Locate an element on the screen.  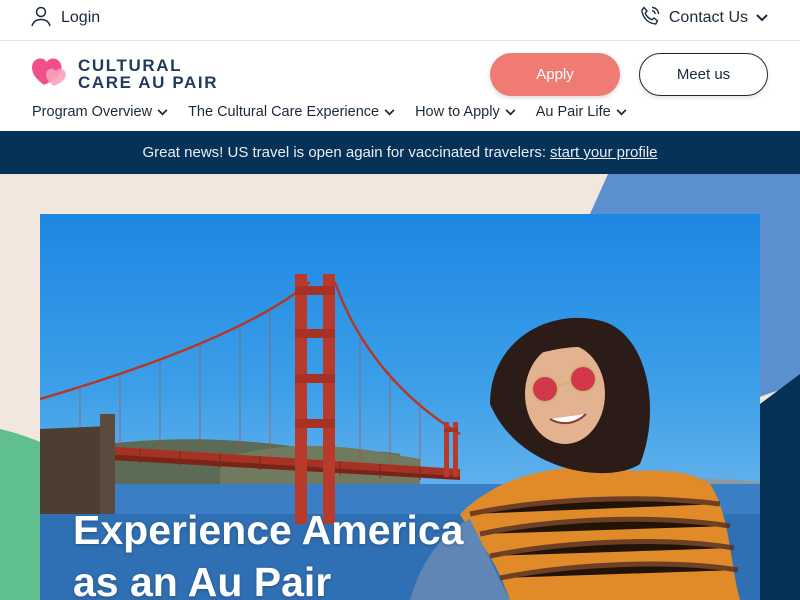
apply-button: Apply is located at coordinates (555, 74).